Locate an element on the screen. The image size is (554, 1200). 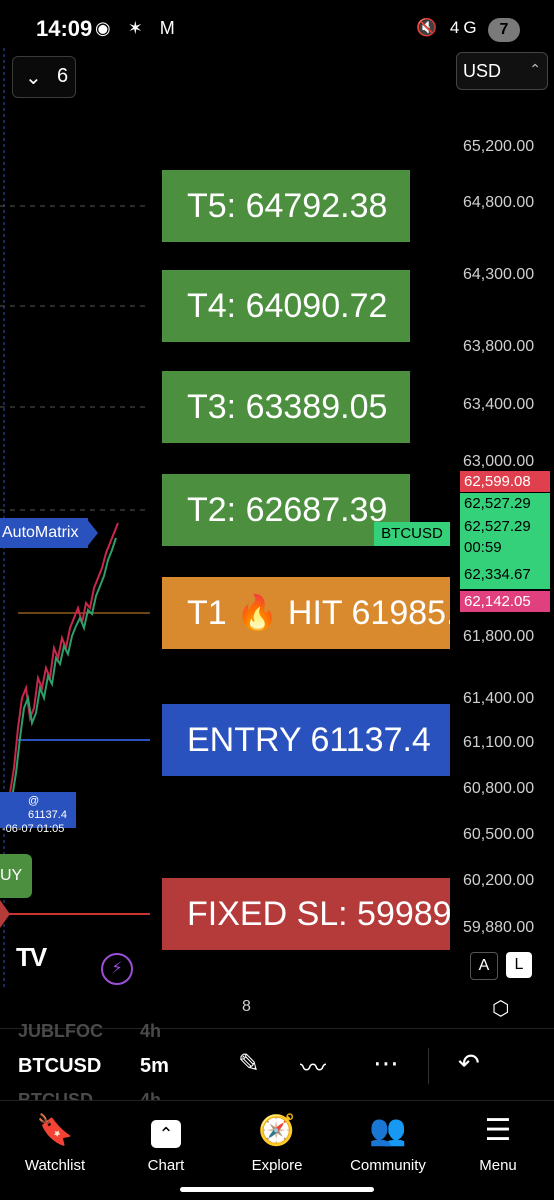
log-scale-button: L is located at coordinates (519, 965).